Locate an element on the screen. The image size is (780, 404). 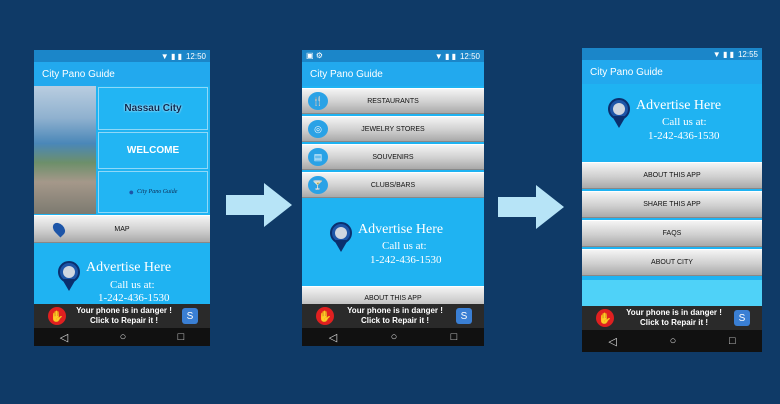
menu-label: CLUBS/BARS is located at coordinates (393, 185).